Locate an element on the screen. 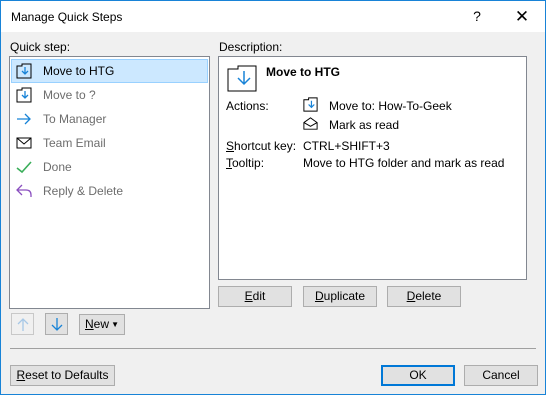 This screenshot has height=395, width=546. move-to-folder-large-icon is located at coordinates (242, 78).